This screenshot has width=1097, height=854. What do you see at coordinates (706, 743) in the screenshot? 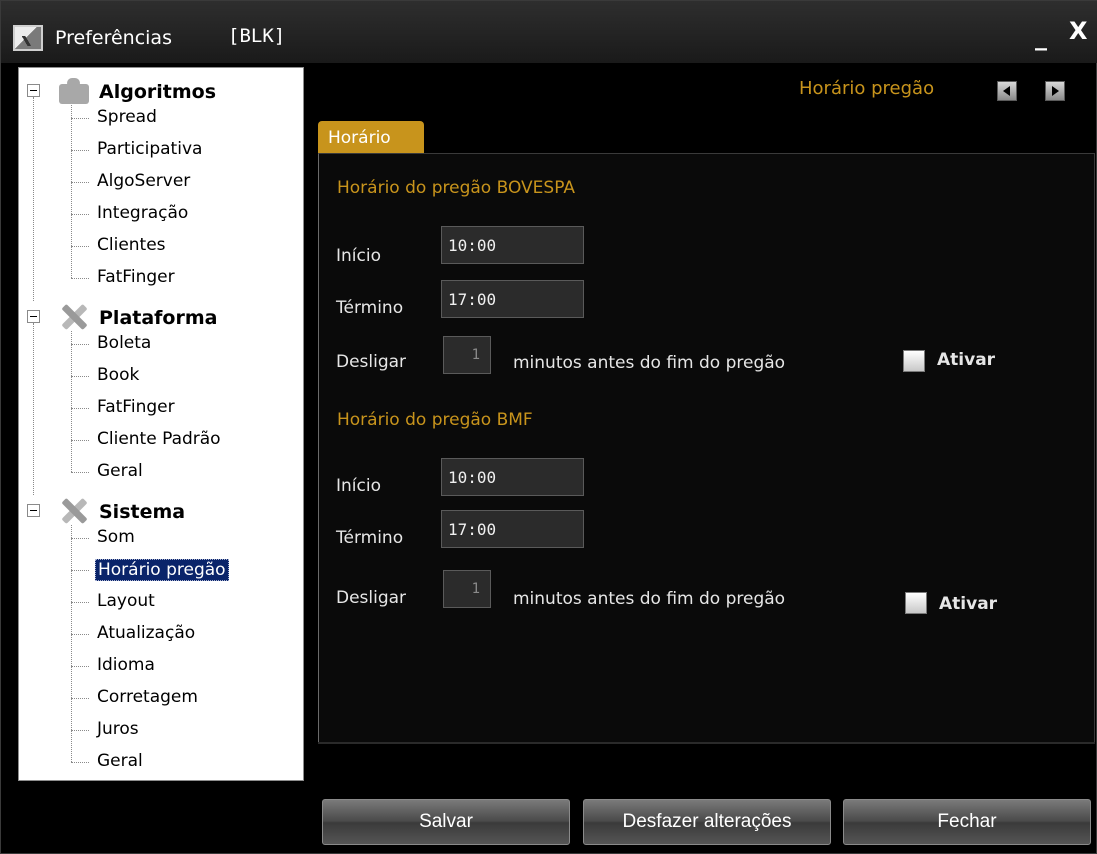
I see `panel-divider` at bounding box center [706, 743].